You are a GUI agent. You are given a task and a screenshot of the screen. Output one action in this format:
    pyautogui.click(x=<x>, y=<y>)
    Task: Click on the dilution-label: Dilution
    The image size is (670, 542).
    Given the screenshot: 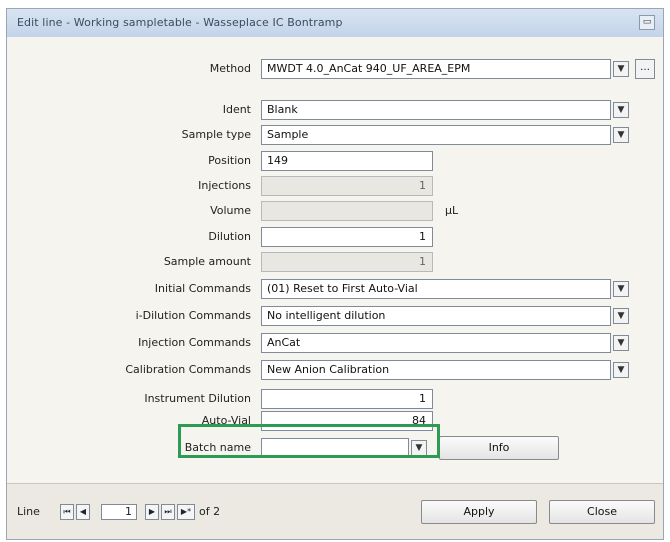 What is the action you would take?
    pyautogui.click(x=229, y=236)
    